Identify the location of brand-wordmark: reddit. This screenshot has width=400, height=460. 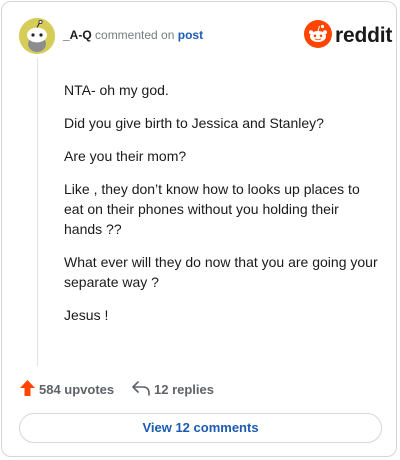
(364, 35).